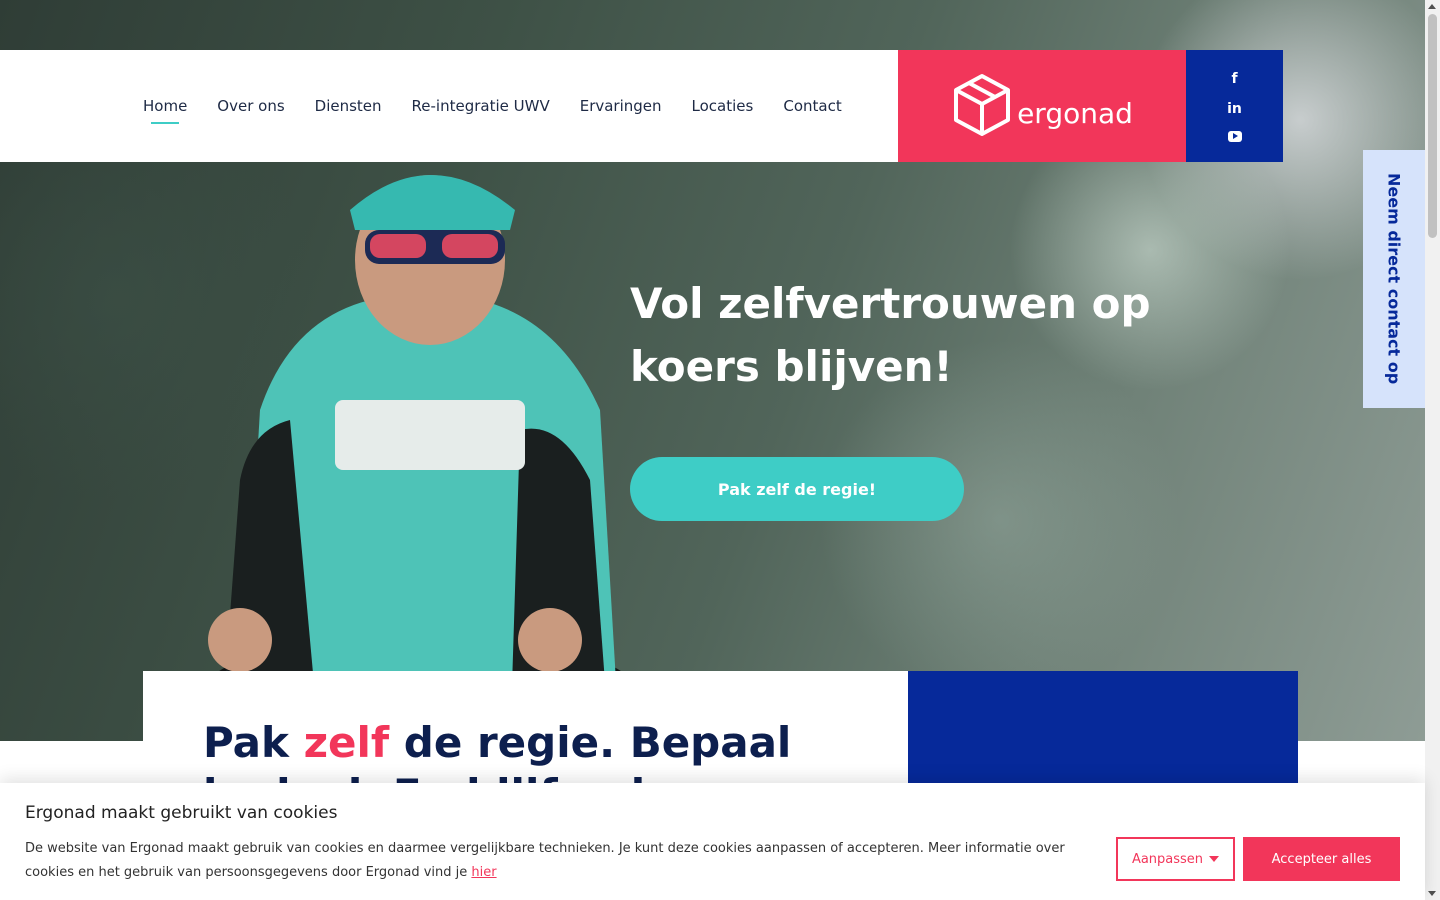 This screenshot has height=900, width=1440. I want to click on ergonad-logo-icon, so click(982, 105).